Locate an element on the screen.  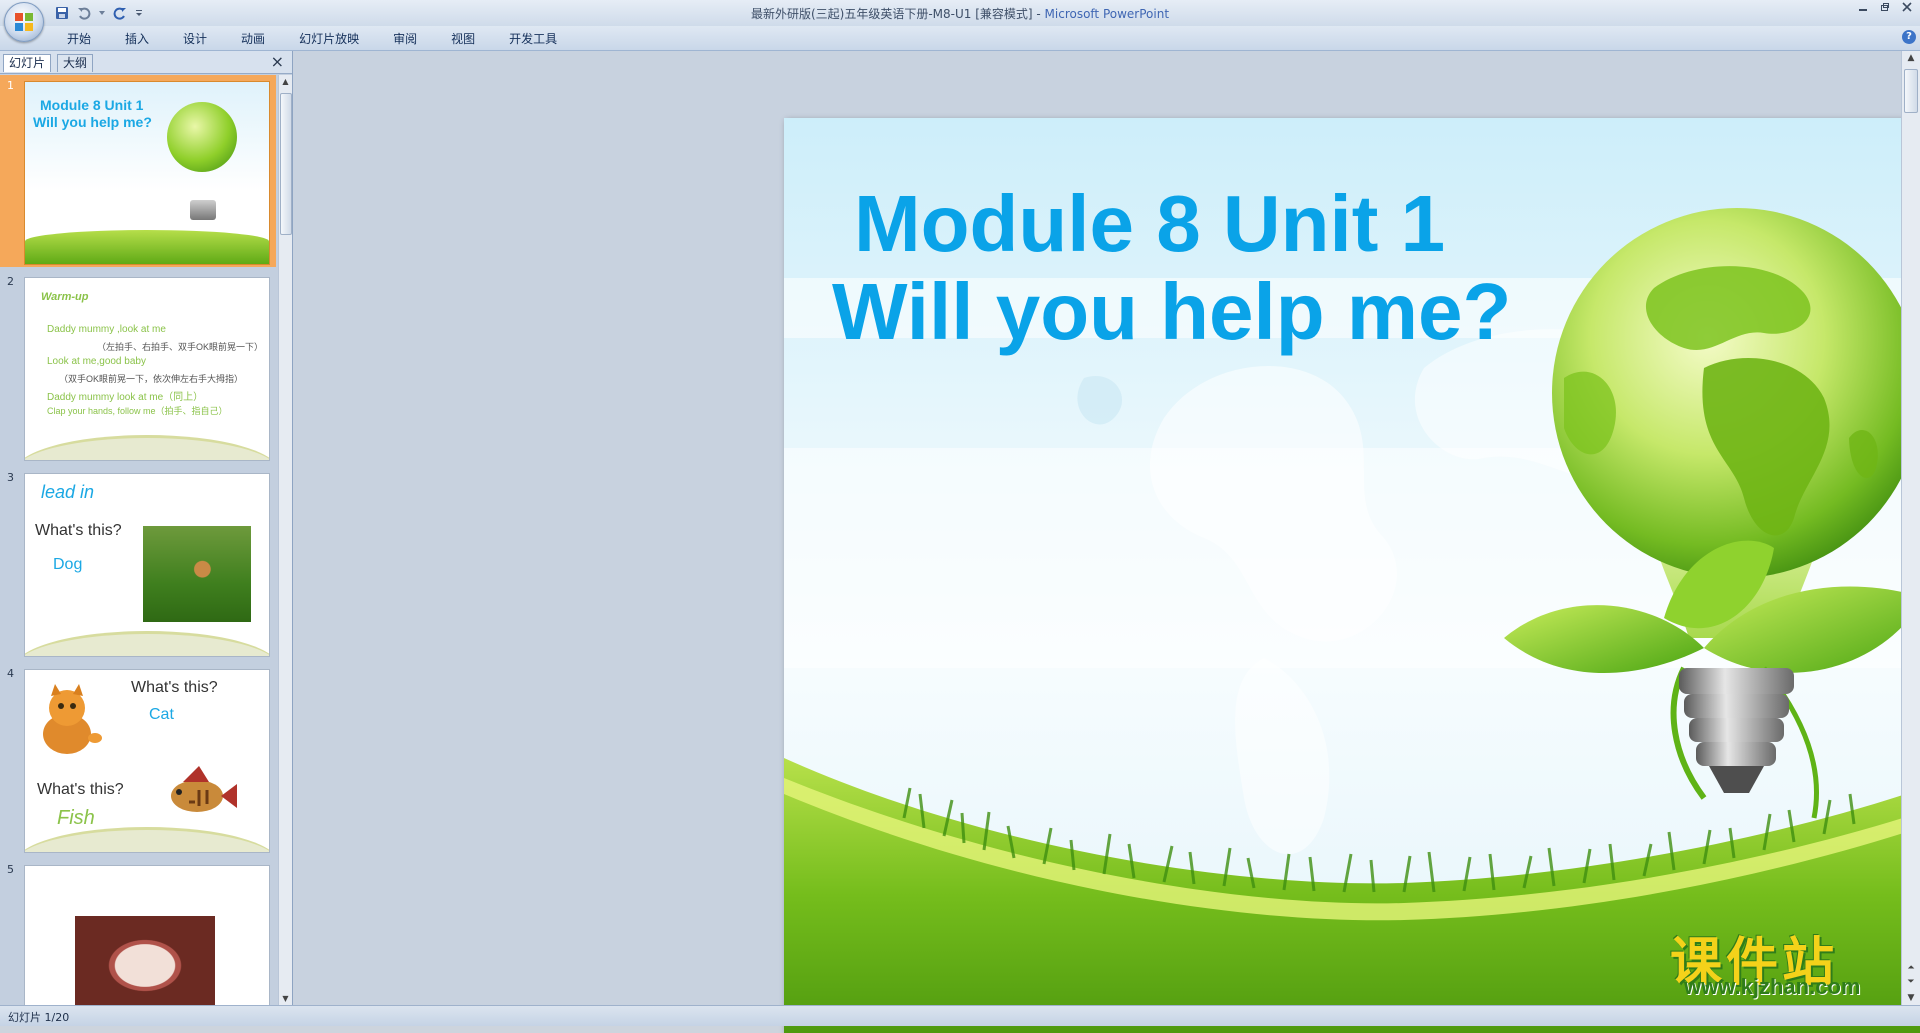
thumbnail-preview is located at coordinates (147, 935).